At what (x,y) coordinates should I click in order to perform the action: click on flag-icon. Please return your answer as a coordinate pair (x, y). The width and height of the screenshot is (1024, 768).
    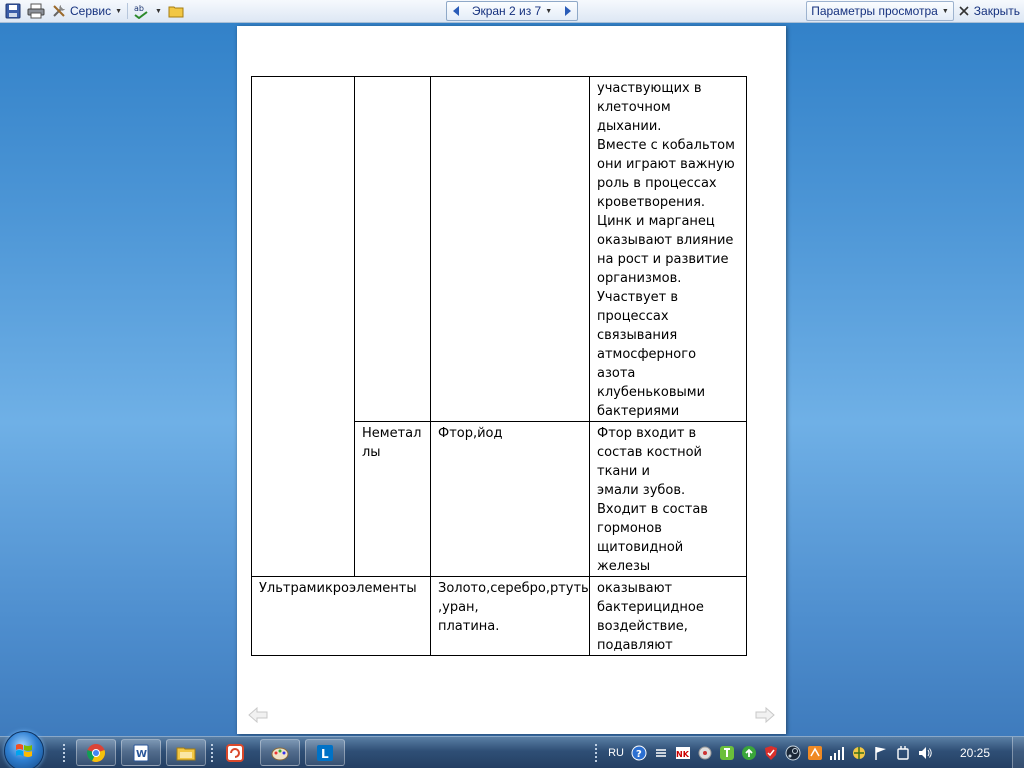
    Looking at the image, I should click on (880, 753).